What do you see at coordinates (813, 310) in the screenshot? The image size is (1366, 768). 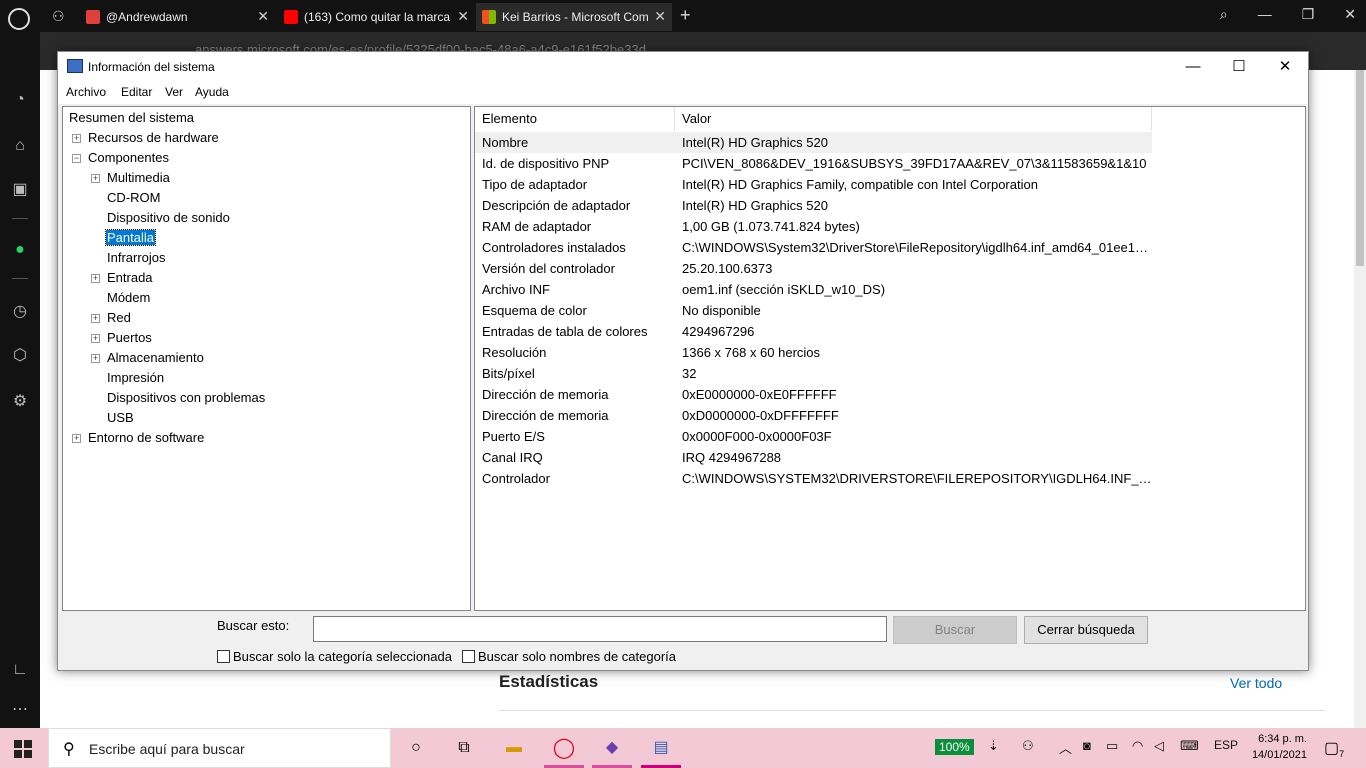 I see `table-row: Esquema de color No disponible` at bounding box center [813, 310].